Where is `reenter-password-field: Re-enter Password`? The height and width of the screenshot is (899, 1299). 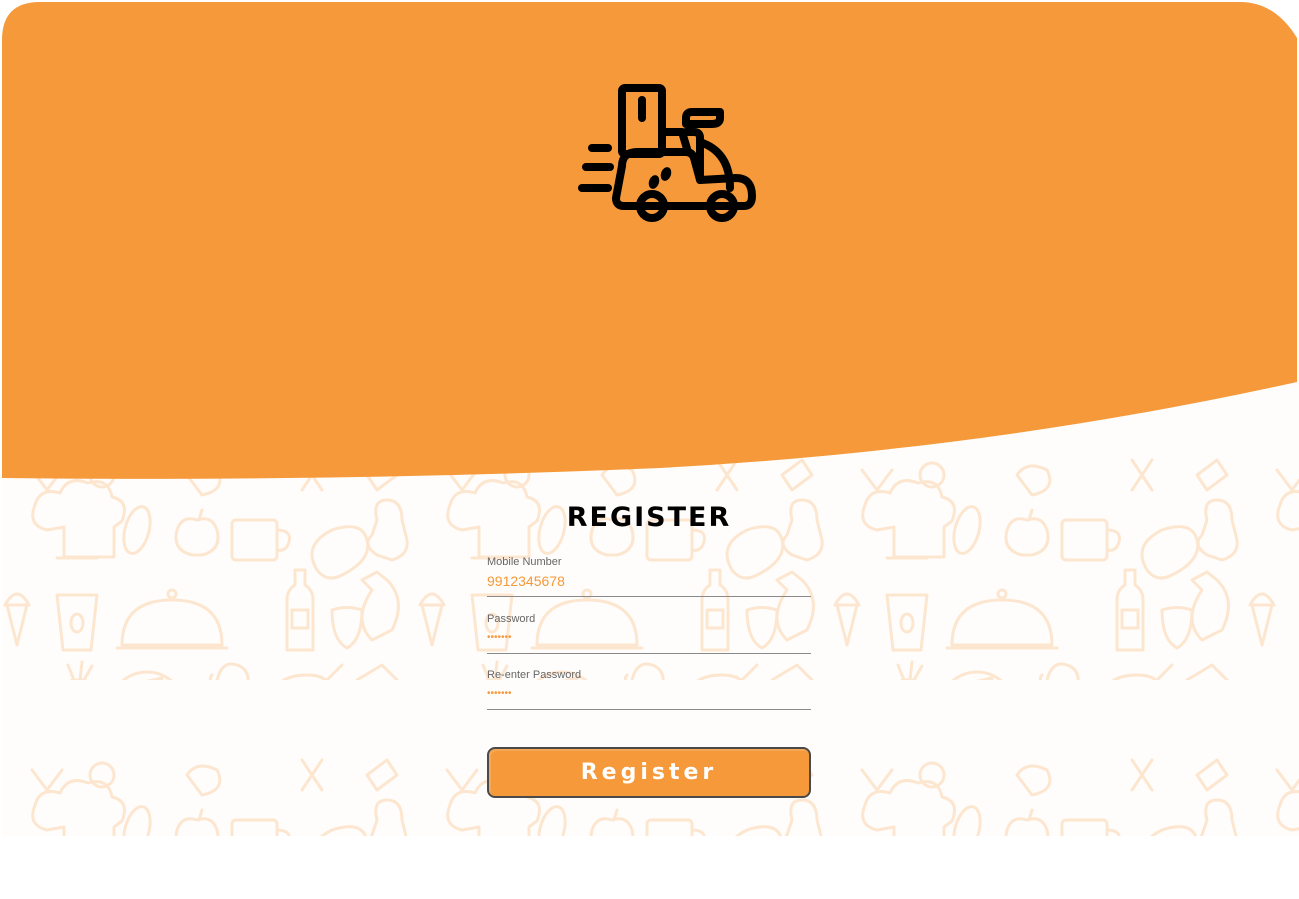 reenter-password-field: Re-enter Password is located at coordinates (649, 689).